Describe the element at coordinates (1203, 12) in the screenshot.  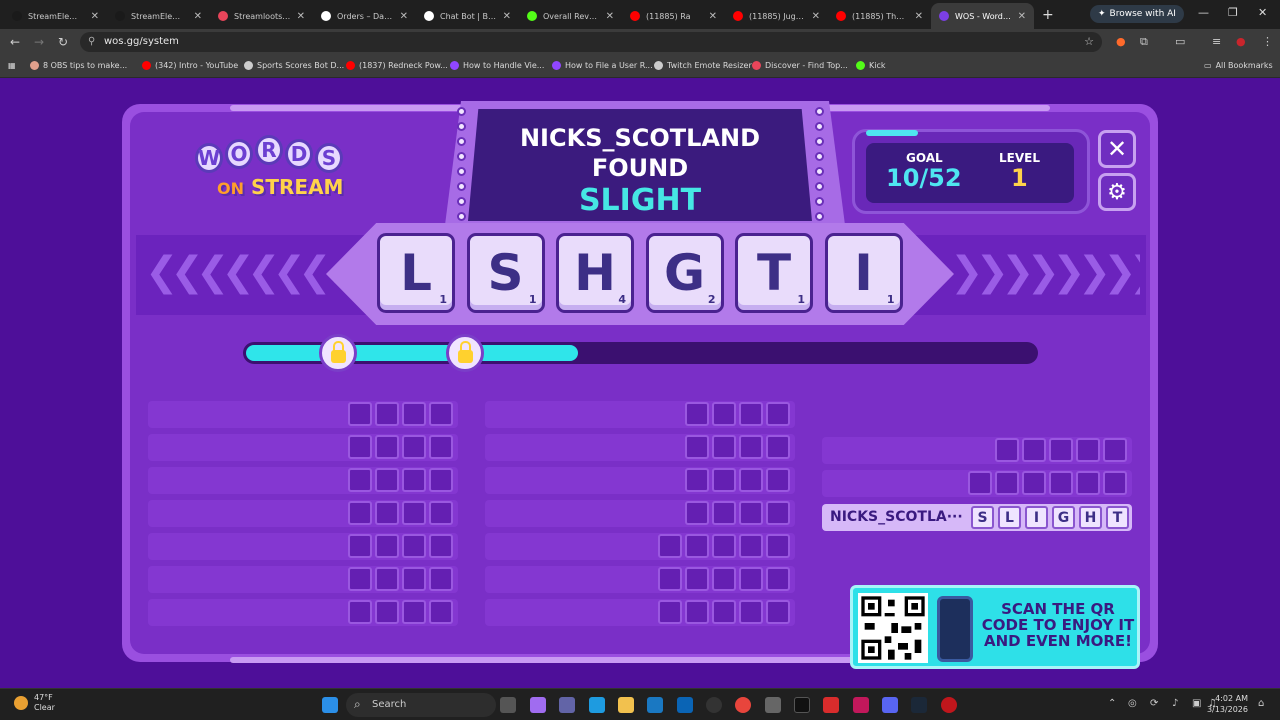
I see `minimize-icon: —` at that location.